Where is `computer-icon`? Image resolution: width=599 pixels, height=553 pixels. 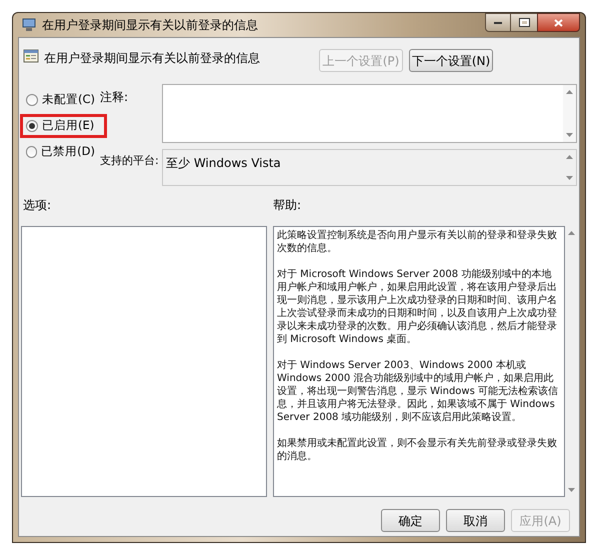
computer-icon is located at coordinates (29, 25).